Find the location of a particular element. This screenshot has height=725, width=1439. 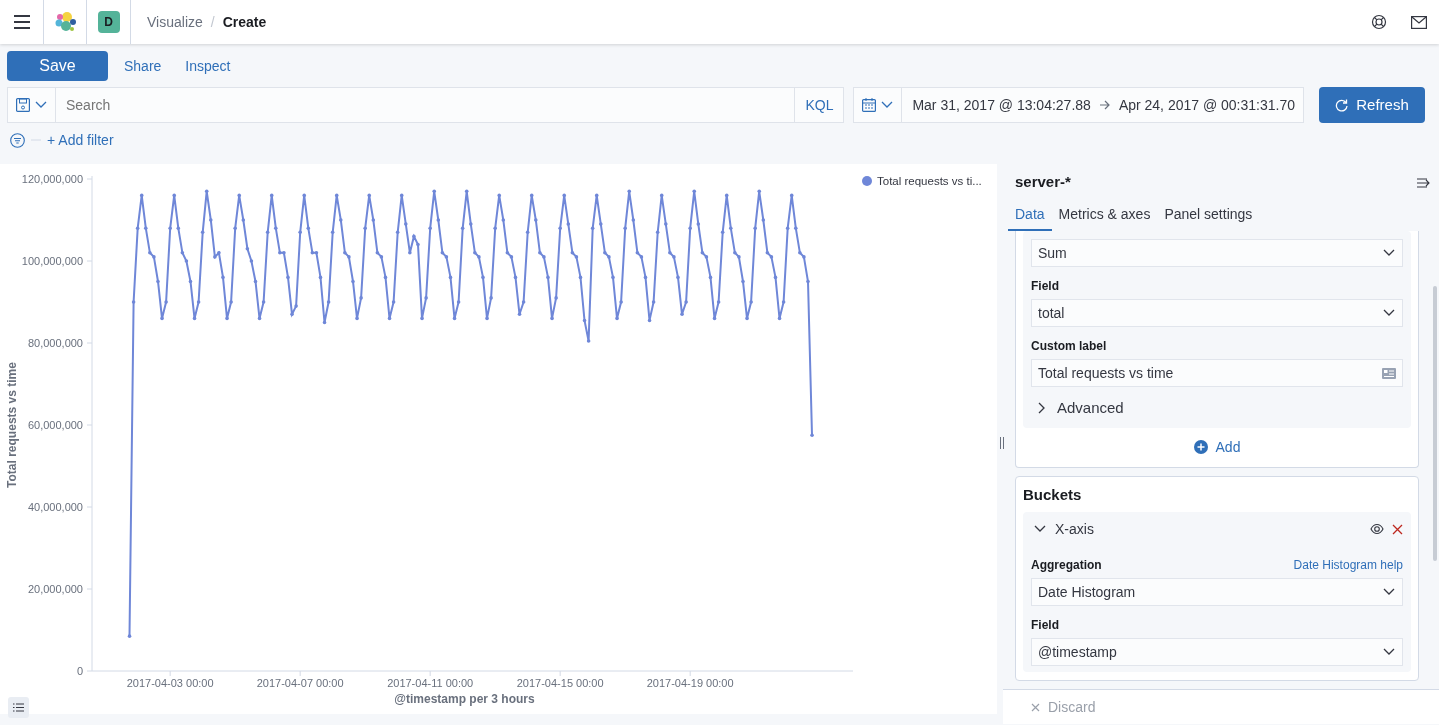

breadcrumb: Visualize is located at coordinates (175, 22).